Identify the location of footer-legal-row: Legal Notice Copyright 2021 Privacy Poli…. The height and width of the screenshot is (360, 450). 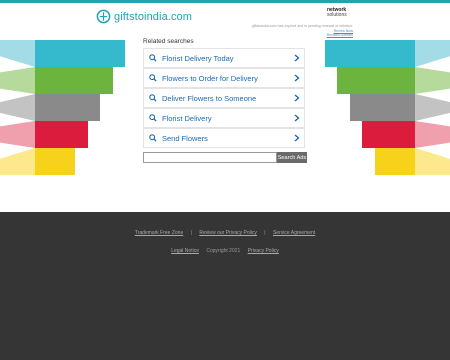
(225, 251).